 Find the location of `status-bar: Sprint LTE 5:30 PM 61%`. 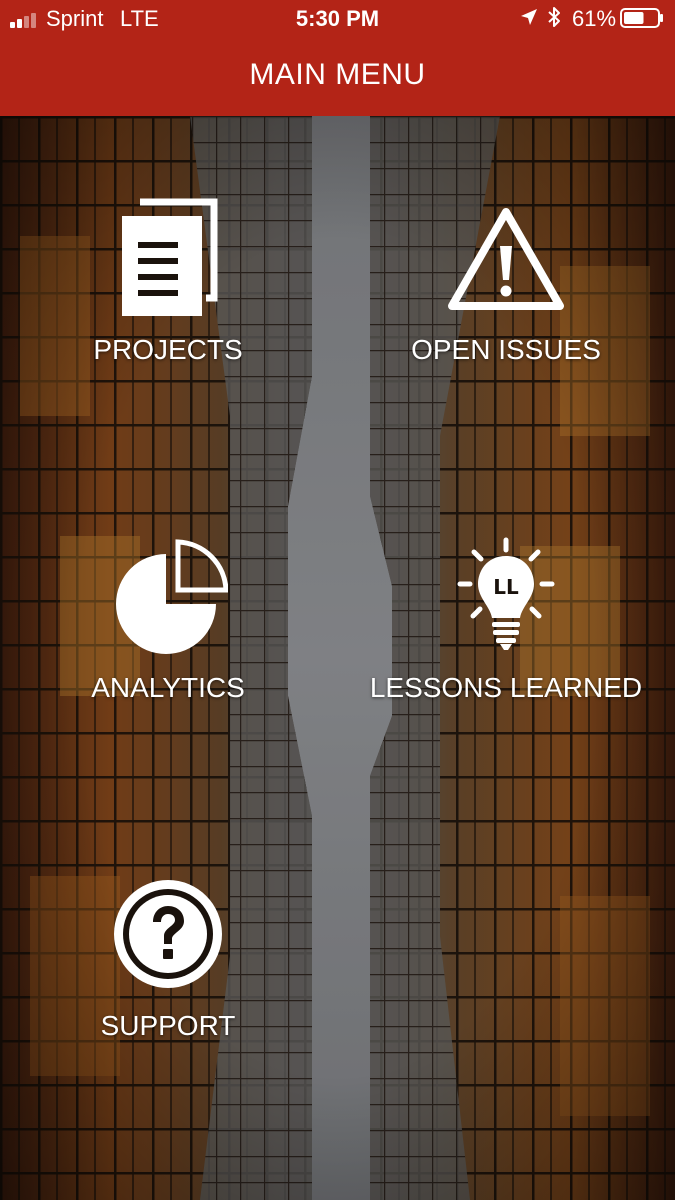

status-bar: Sprint LTE 5:30 PM 61% is located at coordinates (337, 19).